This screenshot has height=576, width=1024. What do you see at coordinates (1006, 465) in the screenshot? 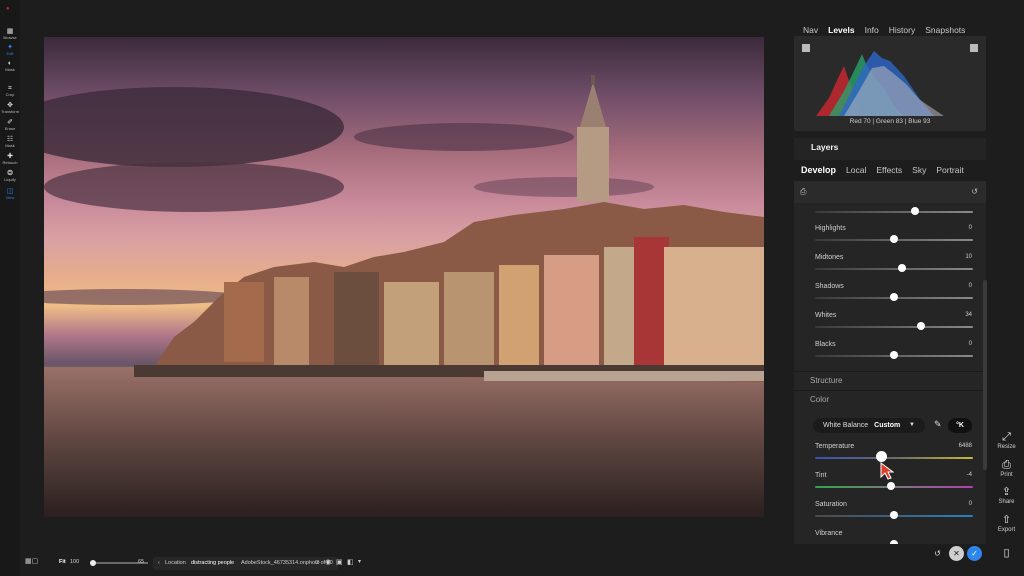
I see `print-icon: ⎙` at bounding box center [1006, 465].